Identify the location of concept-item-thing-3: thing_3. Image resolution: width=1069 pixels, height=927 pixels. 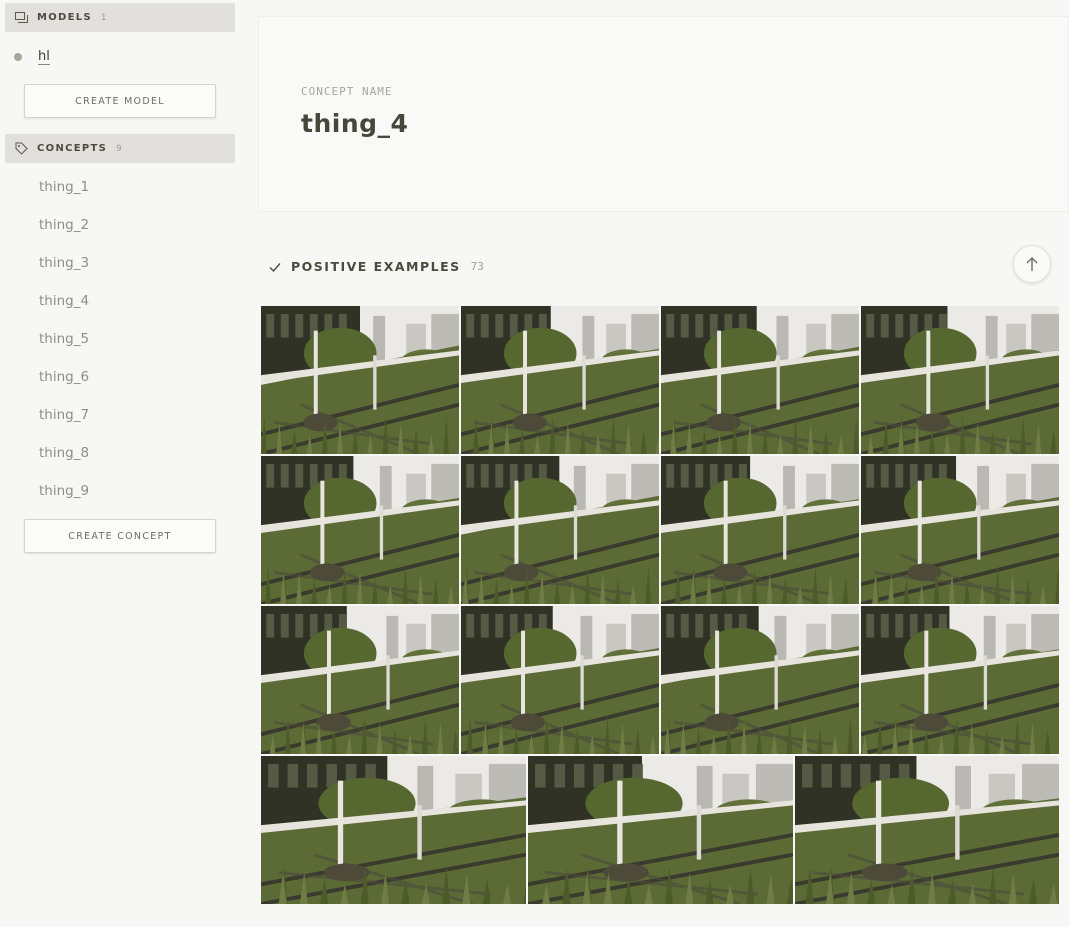
(120, 263).